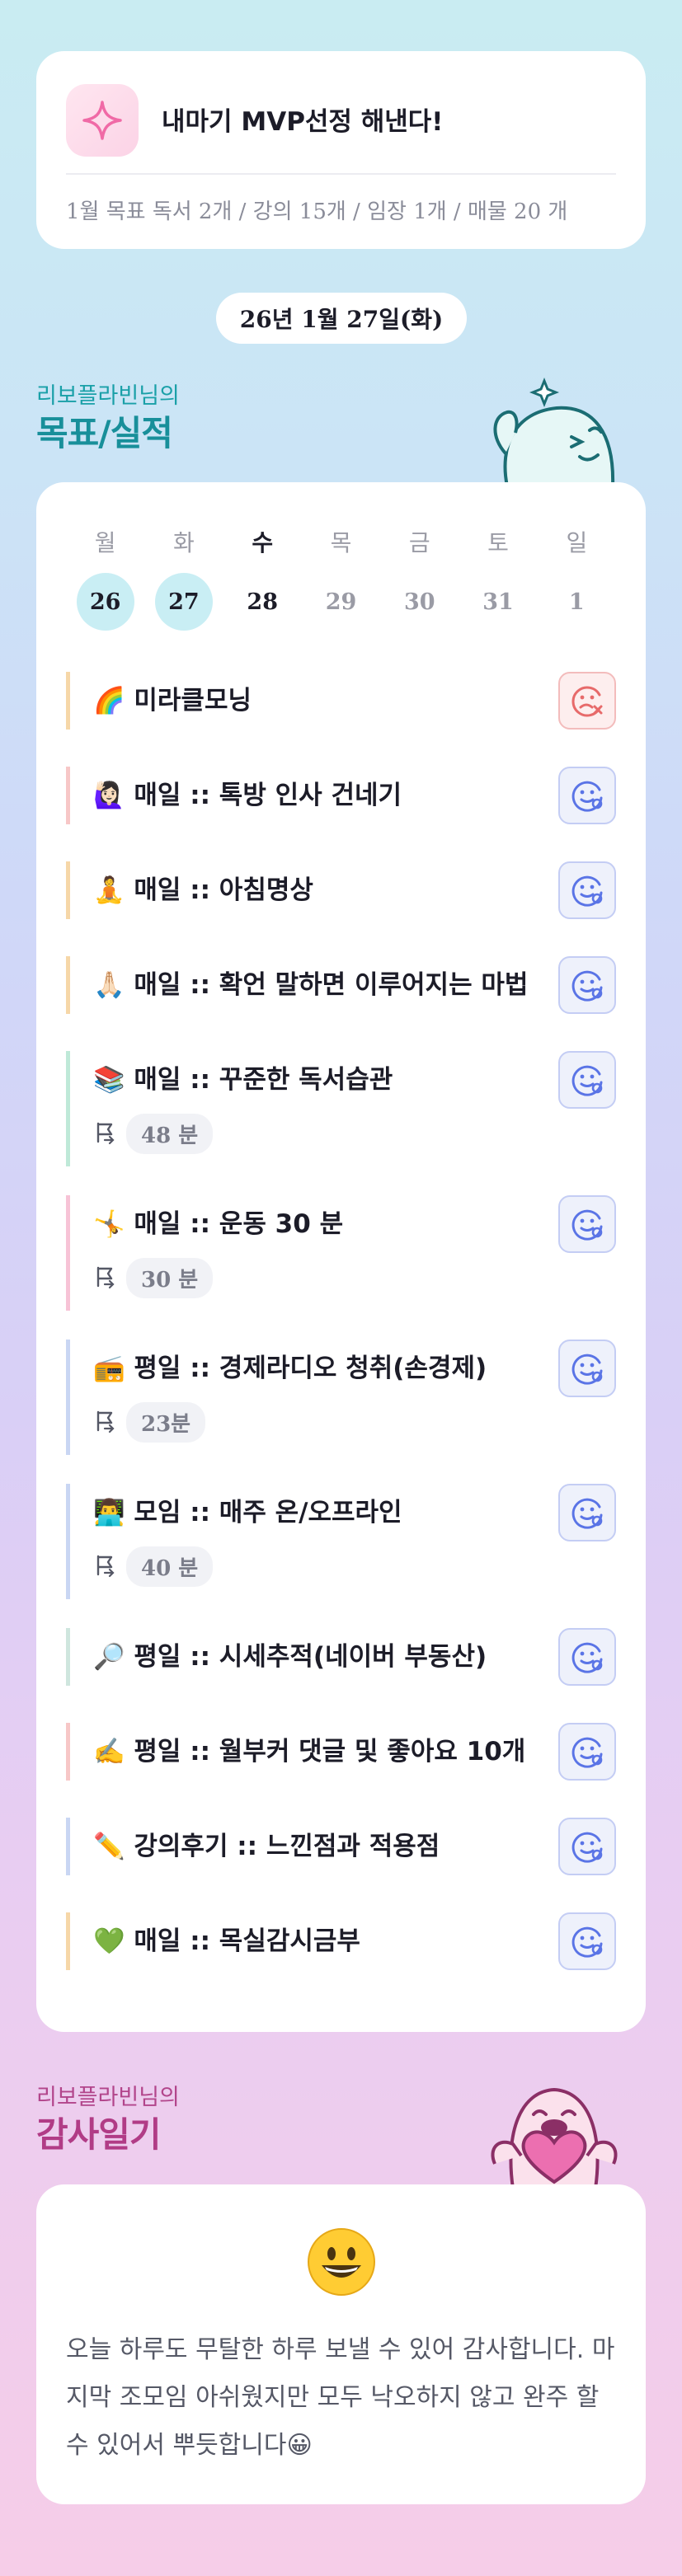  I want to click on gratitude-section-title: 감사일기, so click(99, 2134).